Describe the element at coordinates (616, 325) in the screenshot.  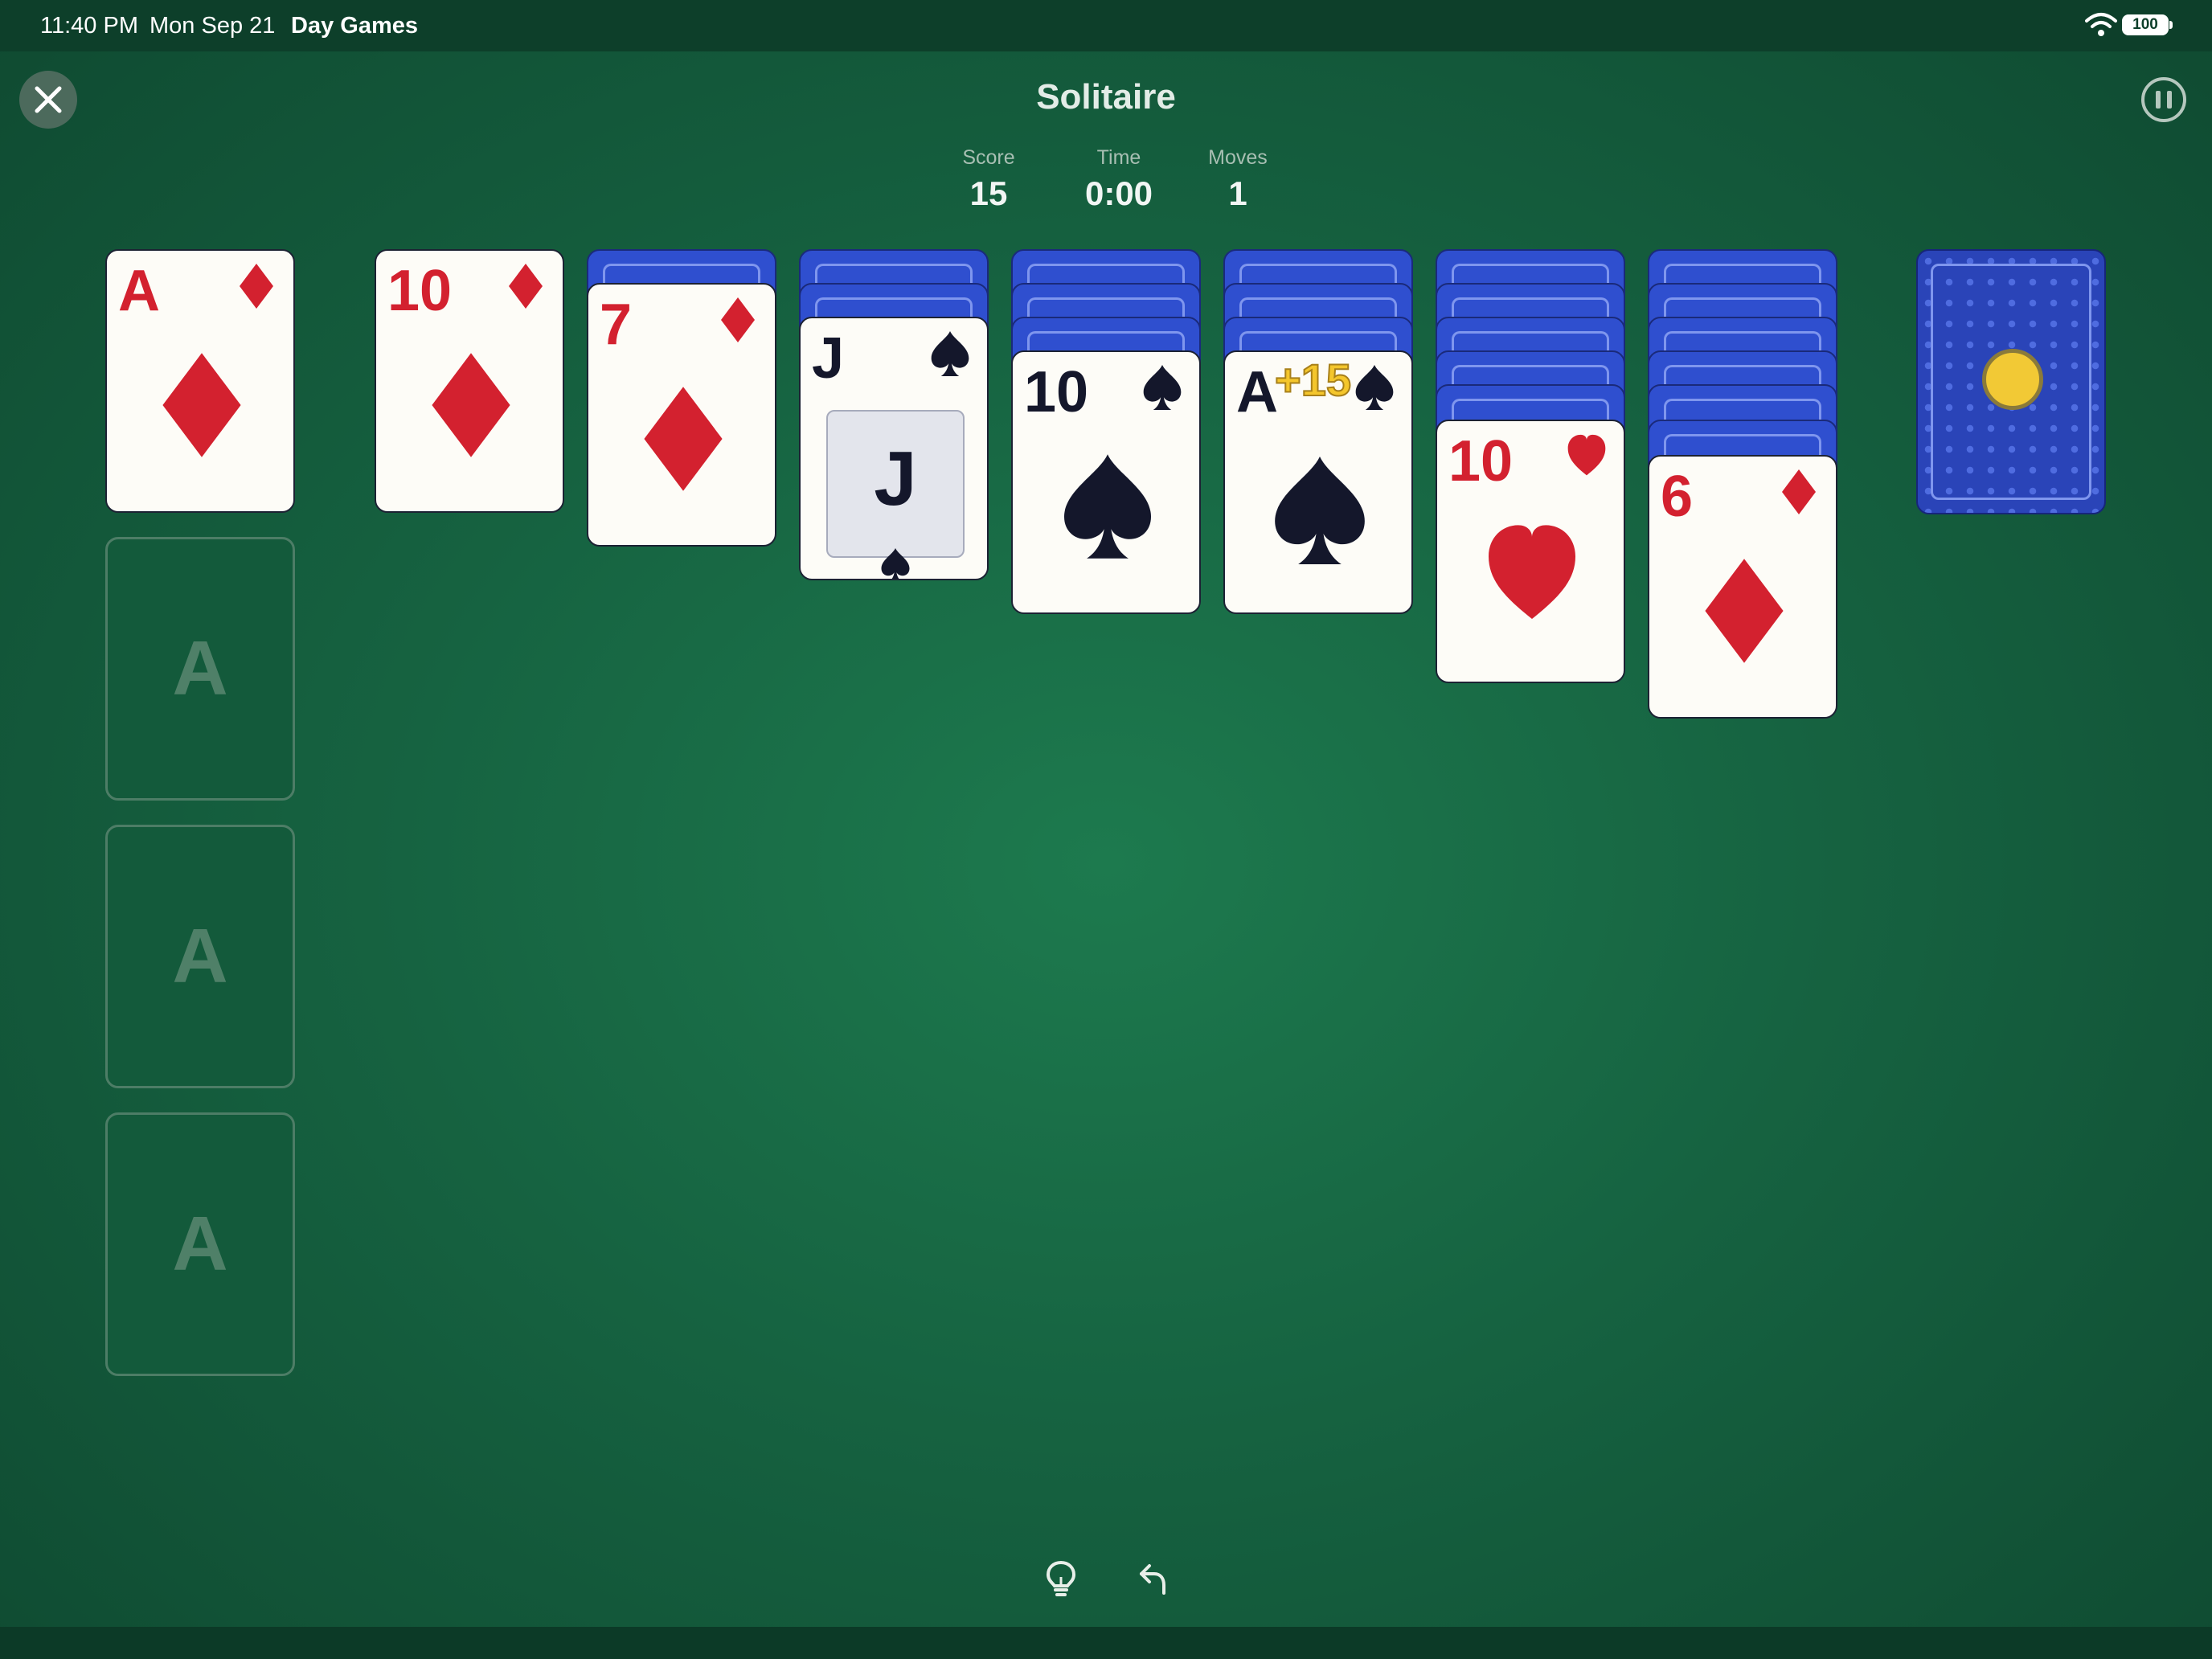
I see `card-rank: 7` at that location.